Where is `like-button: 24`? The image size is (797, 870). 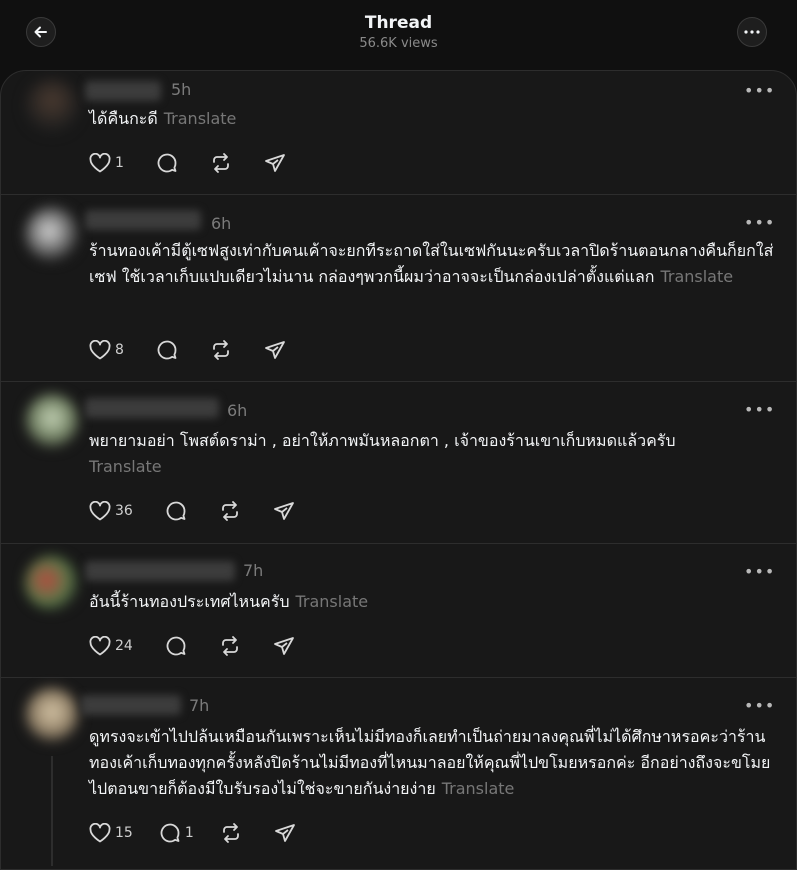 like-button: 24 is located at coordinates (111, 646).